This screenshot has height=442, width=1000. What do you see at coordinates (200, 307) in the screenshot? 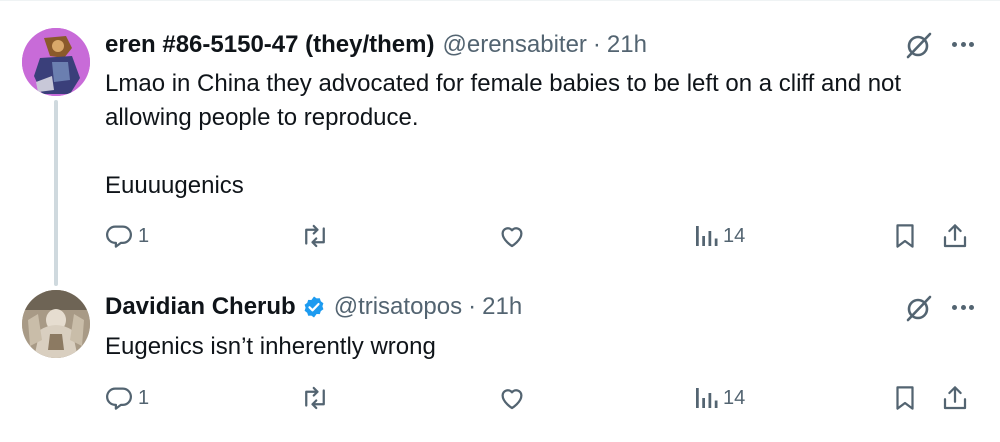
I see `author-name: Davidian Cherub` at bounding box center [200, 307].